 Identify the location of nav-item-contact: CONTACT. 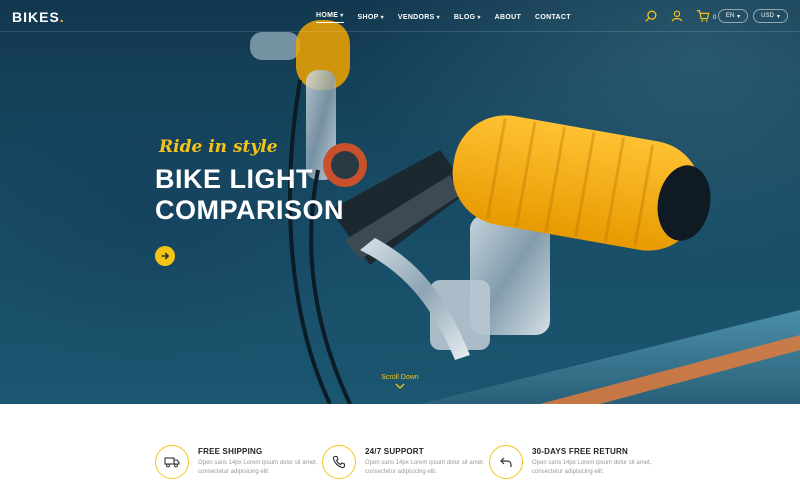
(553, 17).